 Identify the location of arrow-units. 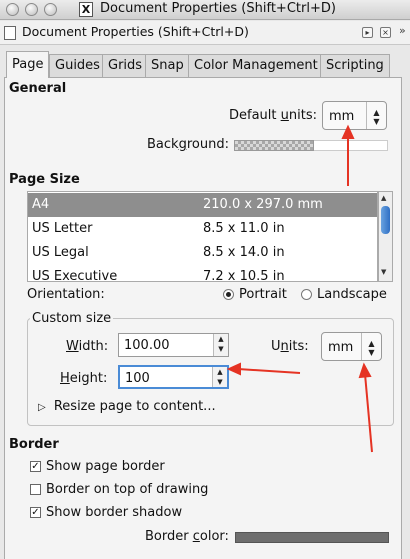
(368, 413).